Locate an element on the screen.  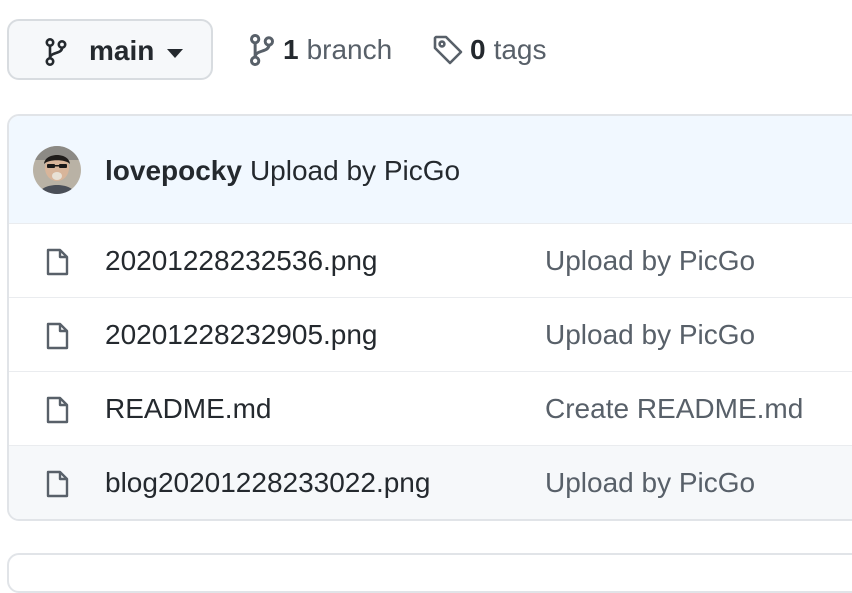
file-row: 20201228232905.png Upload by PicGo is located at coordinates (430, 334).